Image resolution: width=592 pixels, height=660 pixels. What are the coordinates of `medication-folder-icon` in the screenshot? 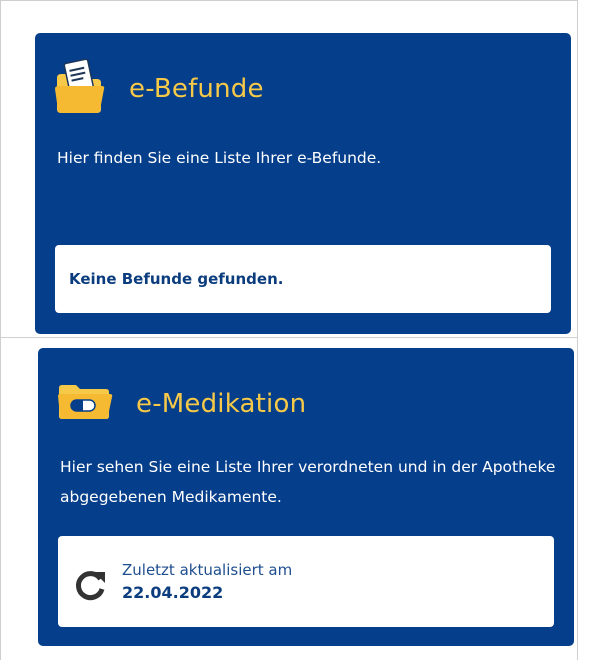 It's located at (85, 404).